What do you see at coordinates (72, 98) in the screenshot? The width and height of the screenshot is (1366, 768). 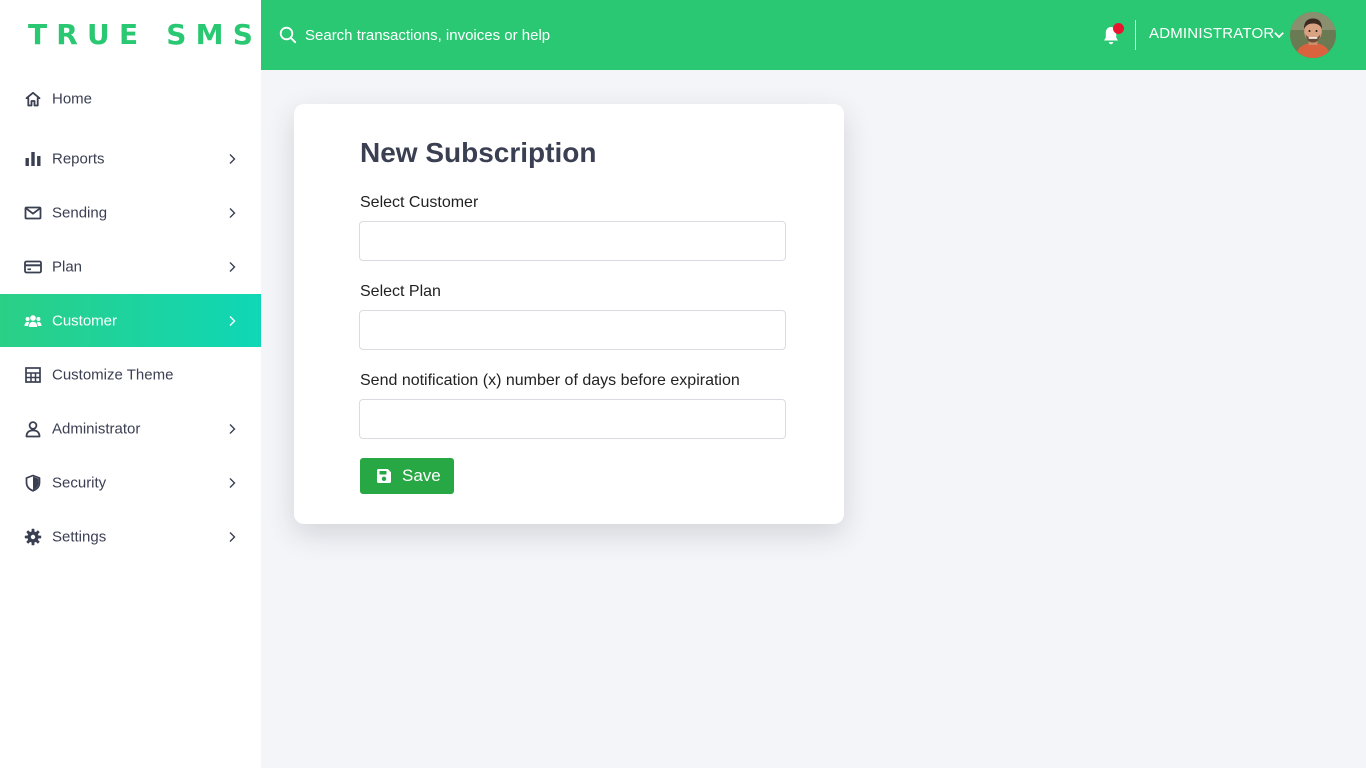 I see `sidebar-item-label: Home` at bounding box center [72, 98].